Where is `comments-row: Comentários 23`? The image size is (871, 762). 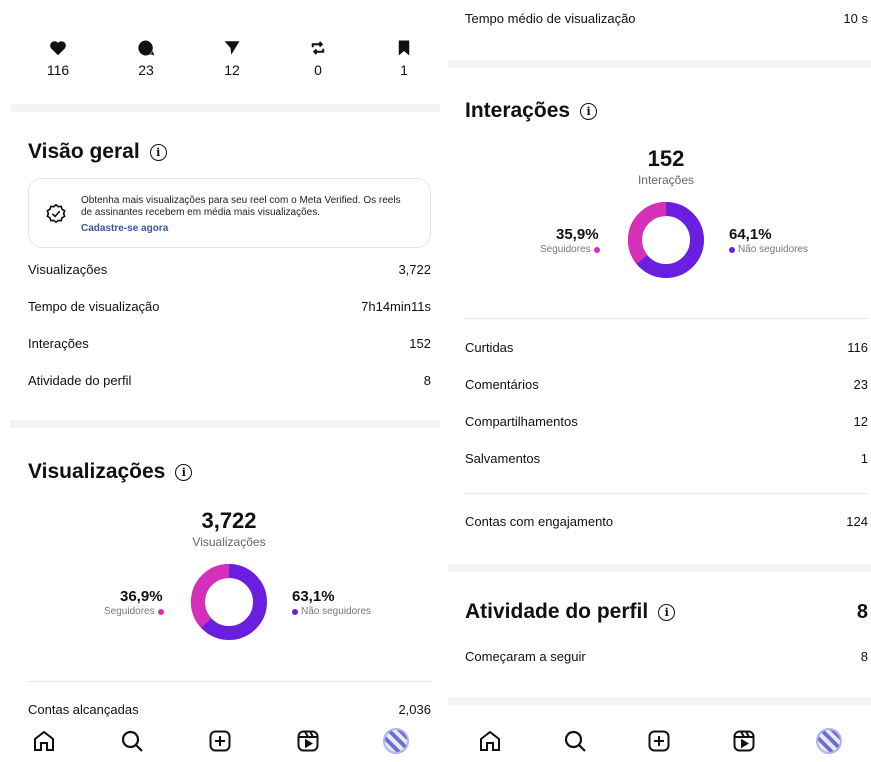 comments-row: Comentários 23 is located at coordinates (666, 384).